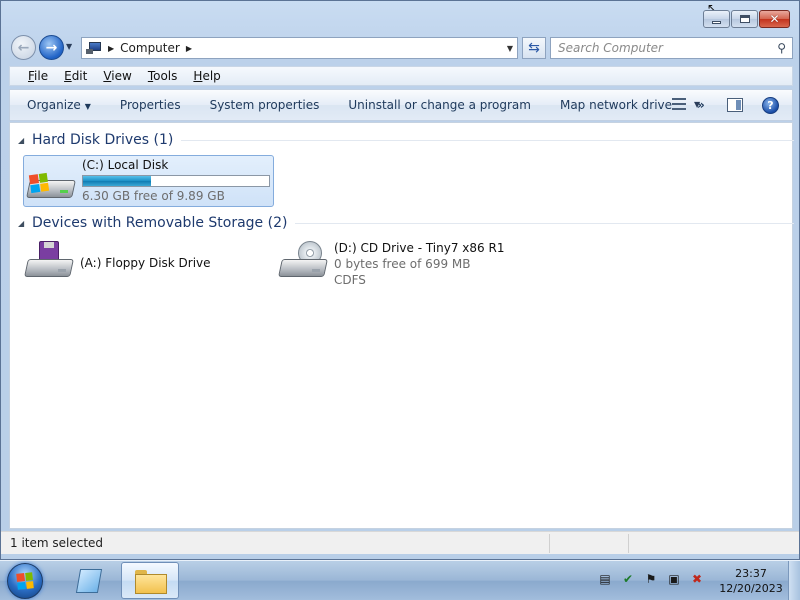 The width and height of the screenshot is (800, 600). Describe the element at coordinates (781, 48) in the screenshot. I see `search-icon: ⚲` at that location.